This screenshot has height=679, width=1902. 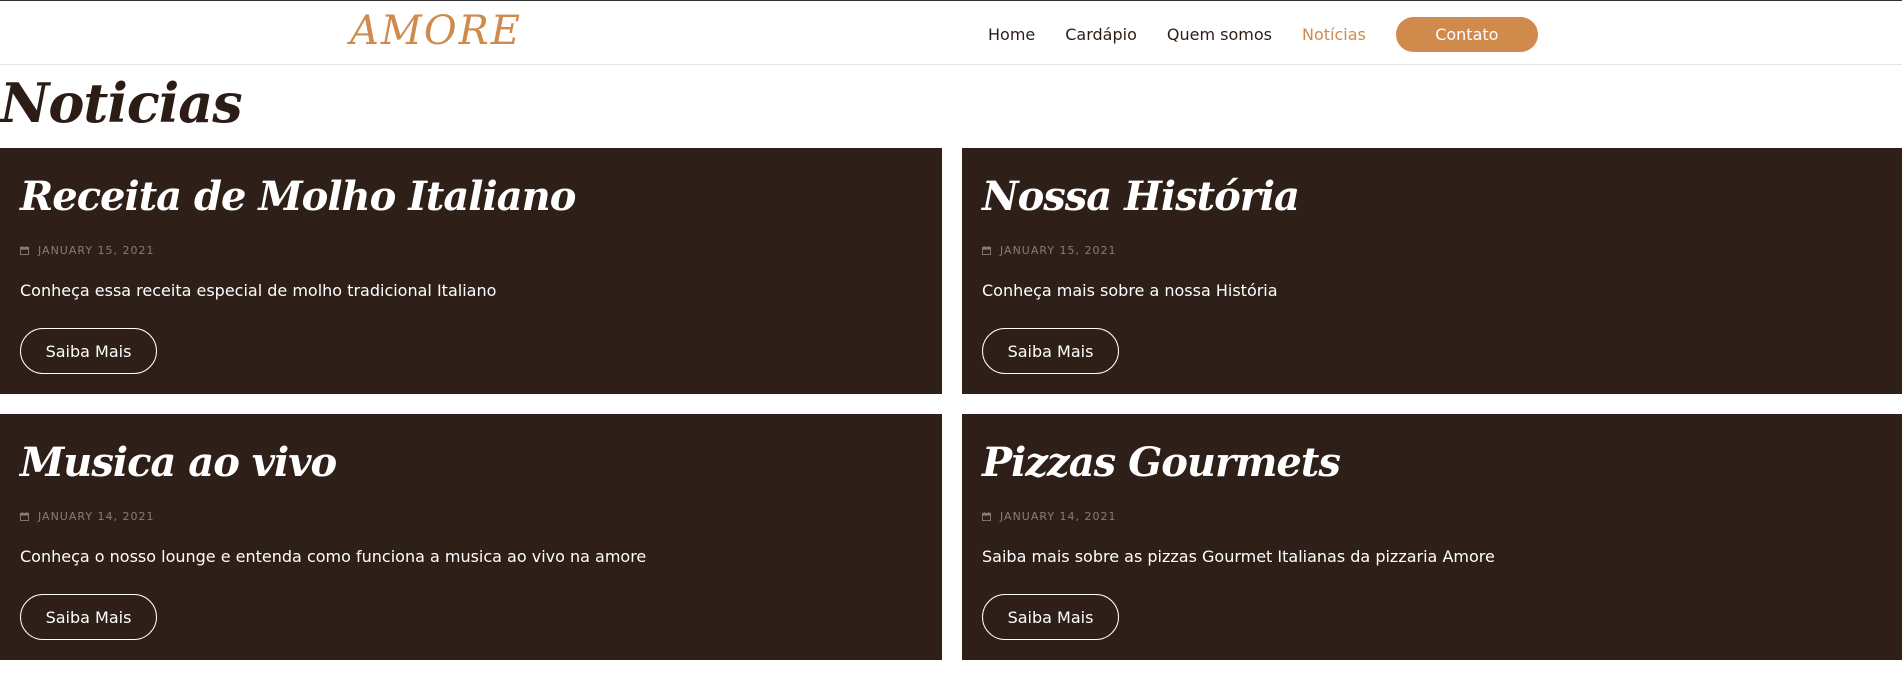 What do you see at coordinates (436, 31) in the screenshot?
I see `logo: AMORE` at bounding box center [436, 31].